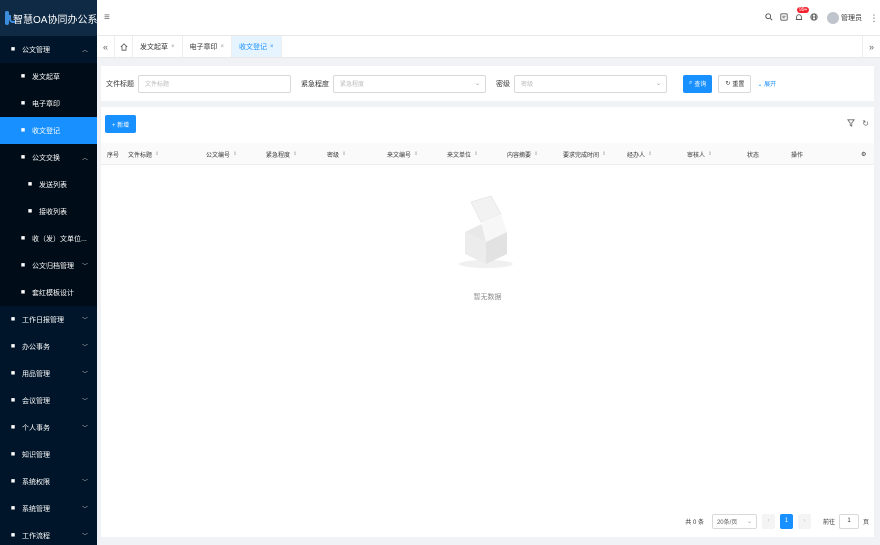 The width and height of the screenshot is (880, 545). What do you see at coordinates (48, 184) in the screenshot?
I see `sidebar-item: ■ 发送列表` at bounding box center [48, 184].